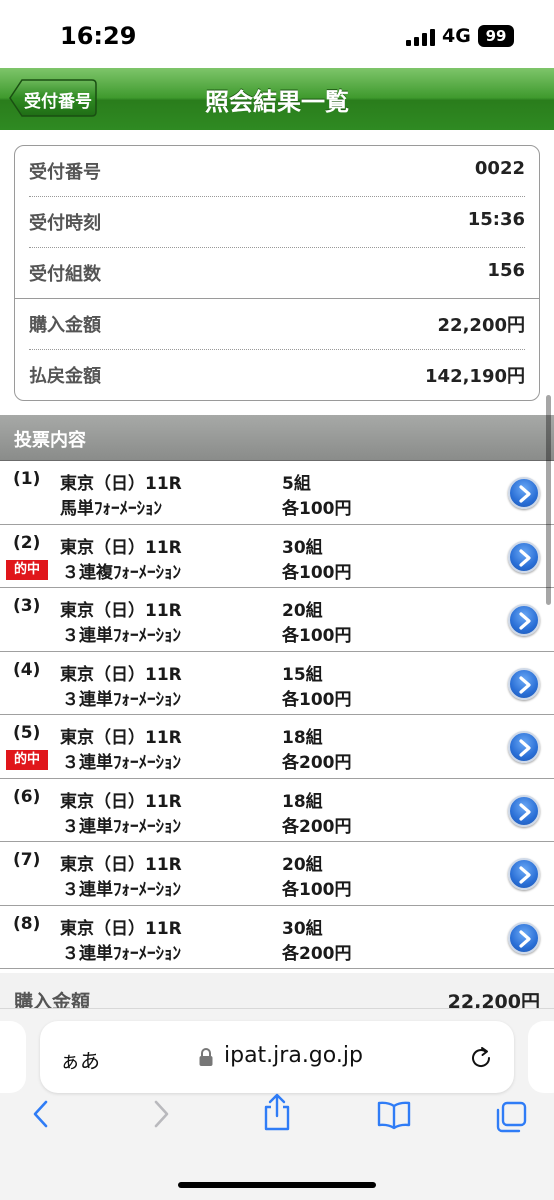  What do you see at coordinates (121, 572) in the screenshot?
I see `bet-type: ３連複ﾌｫｰﾒｰｼｮﾝ` at bounding box center [121, 572].